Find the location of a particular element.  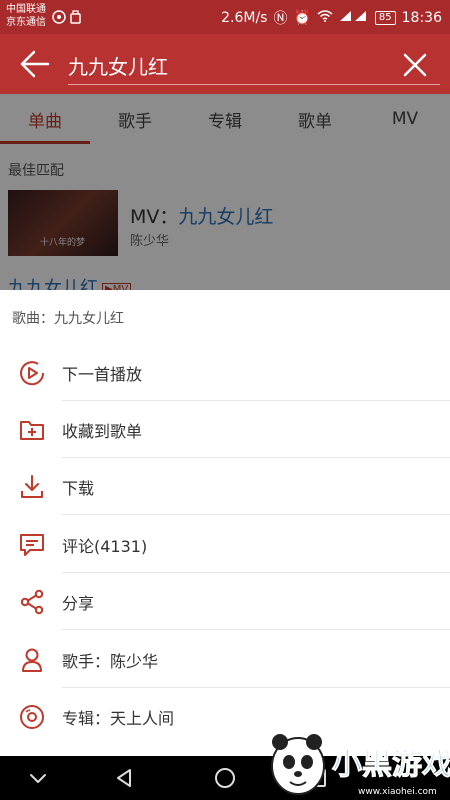

status-bar: 中国联通 京东通信 2.6M/s Ⓝ ⏰ 85 18:36 is located at coordinates (225, 17).